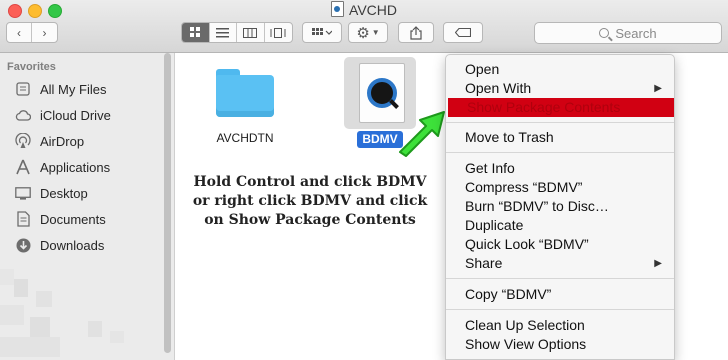 Image resolution: width=728 pixels, height=360 pixels. I want to click on sidebar-item-airdrop: AirDrop, so click(80, 141).